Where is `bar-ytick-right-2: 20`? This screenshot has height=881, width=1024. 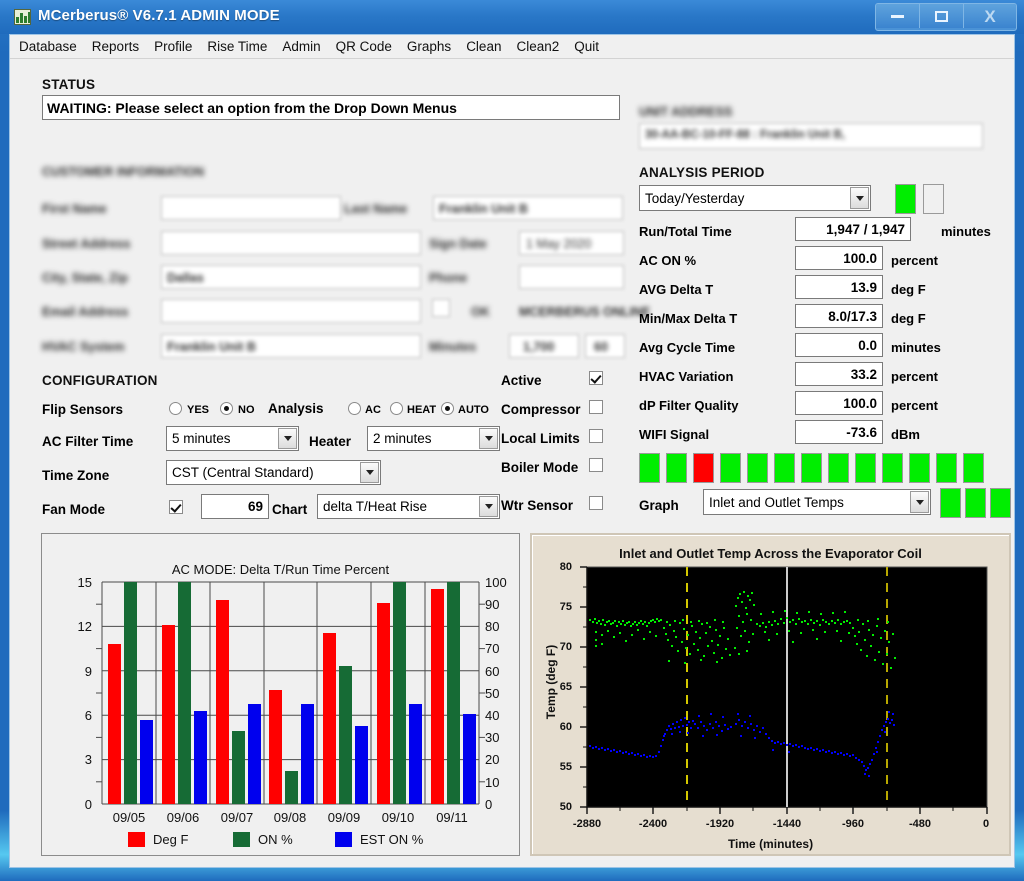 bar-ytick-right-2: 20 is located at coordinates (492, 759).